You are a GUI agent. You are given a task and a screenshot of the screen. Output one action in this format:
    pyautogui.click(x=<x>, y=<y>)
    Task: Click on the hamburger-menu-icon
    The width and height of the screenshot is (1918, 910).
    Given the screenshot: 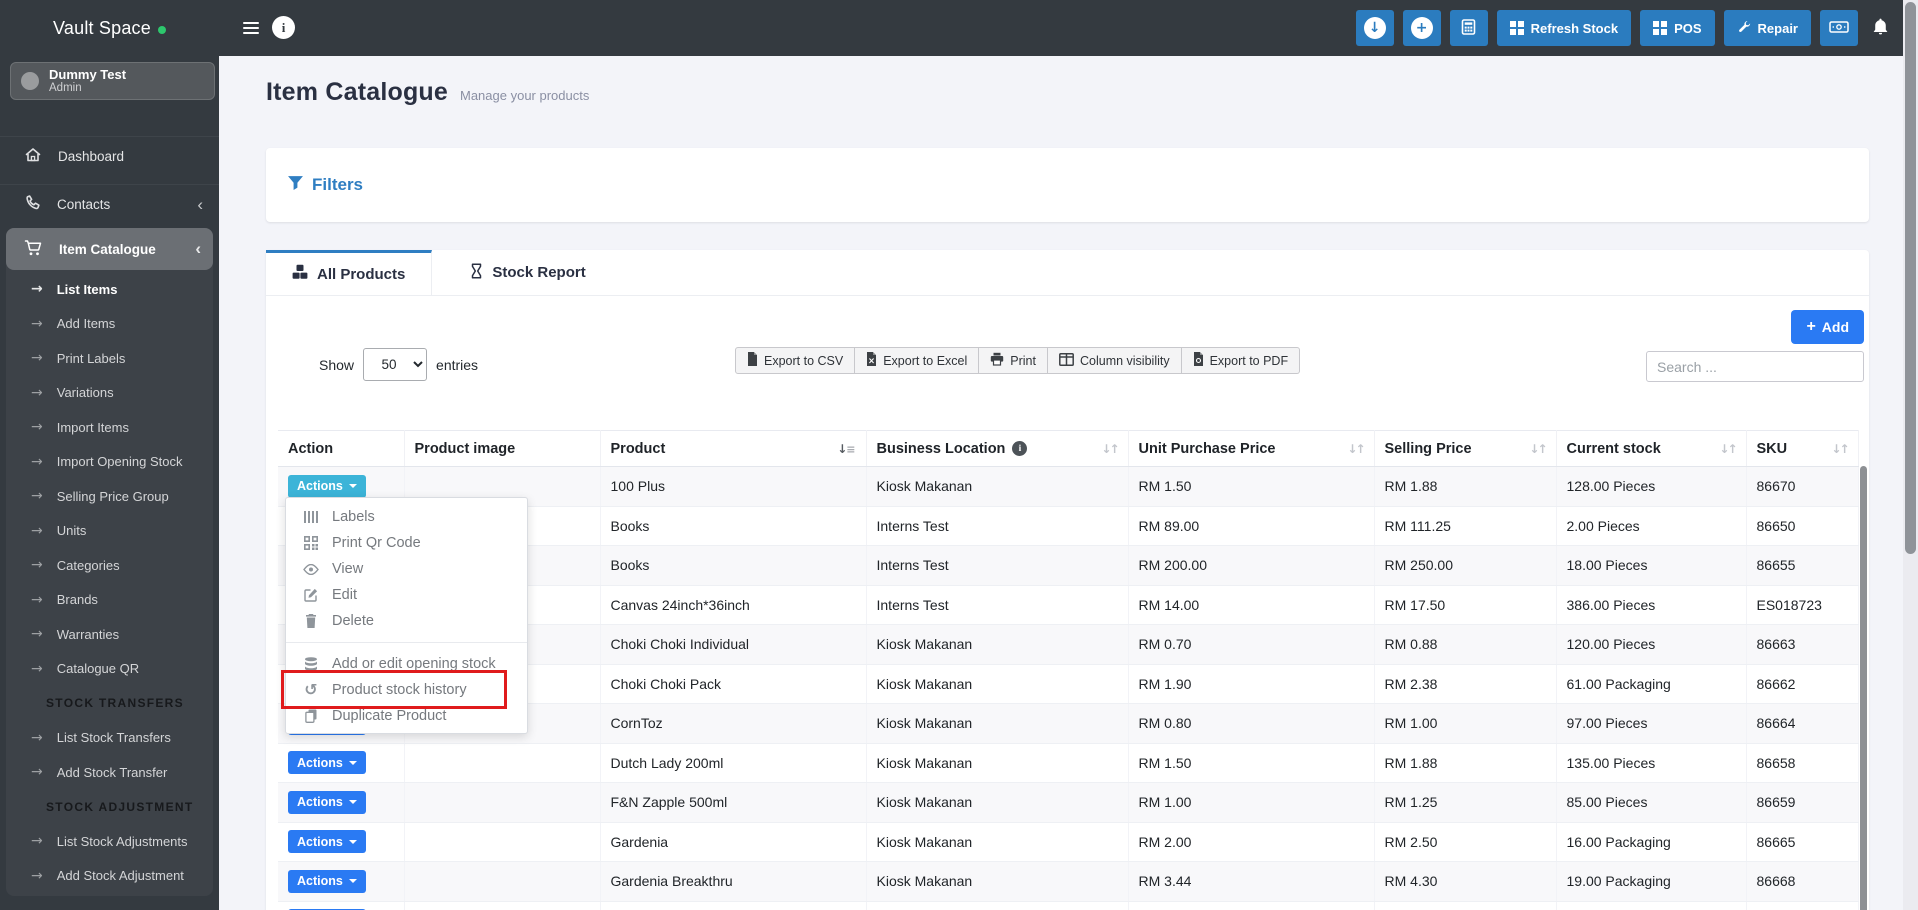 What is the action you would take?
    pyautogui.click(x=252, y=27)
    